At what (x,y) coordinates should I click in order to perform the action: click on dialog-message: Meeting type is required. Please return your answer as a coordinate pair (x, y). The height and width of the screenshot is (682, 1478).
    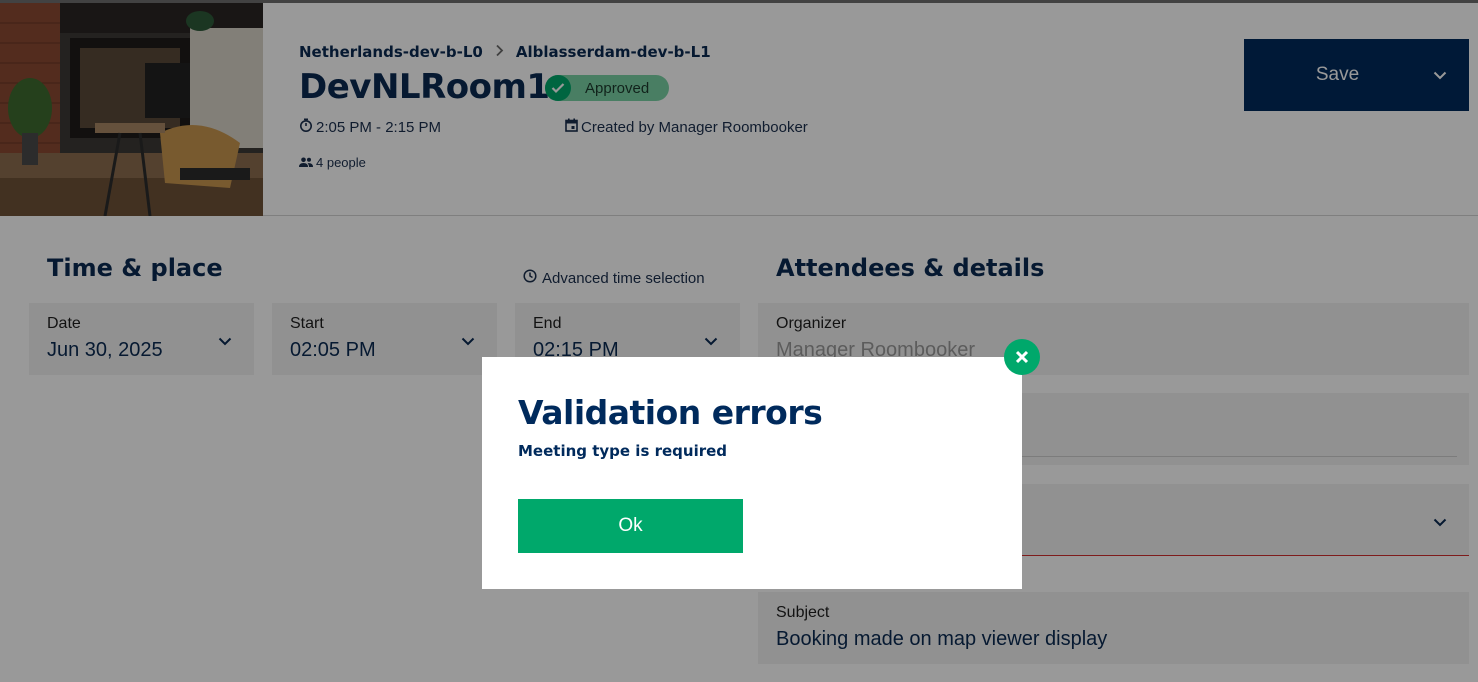
    Looking at the image, I should click on (623, 451).